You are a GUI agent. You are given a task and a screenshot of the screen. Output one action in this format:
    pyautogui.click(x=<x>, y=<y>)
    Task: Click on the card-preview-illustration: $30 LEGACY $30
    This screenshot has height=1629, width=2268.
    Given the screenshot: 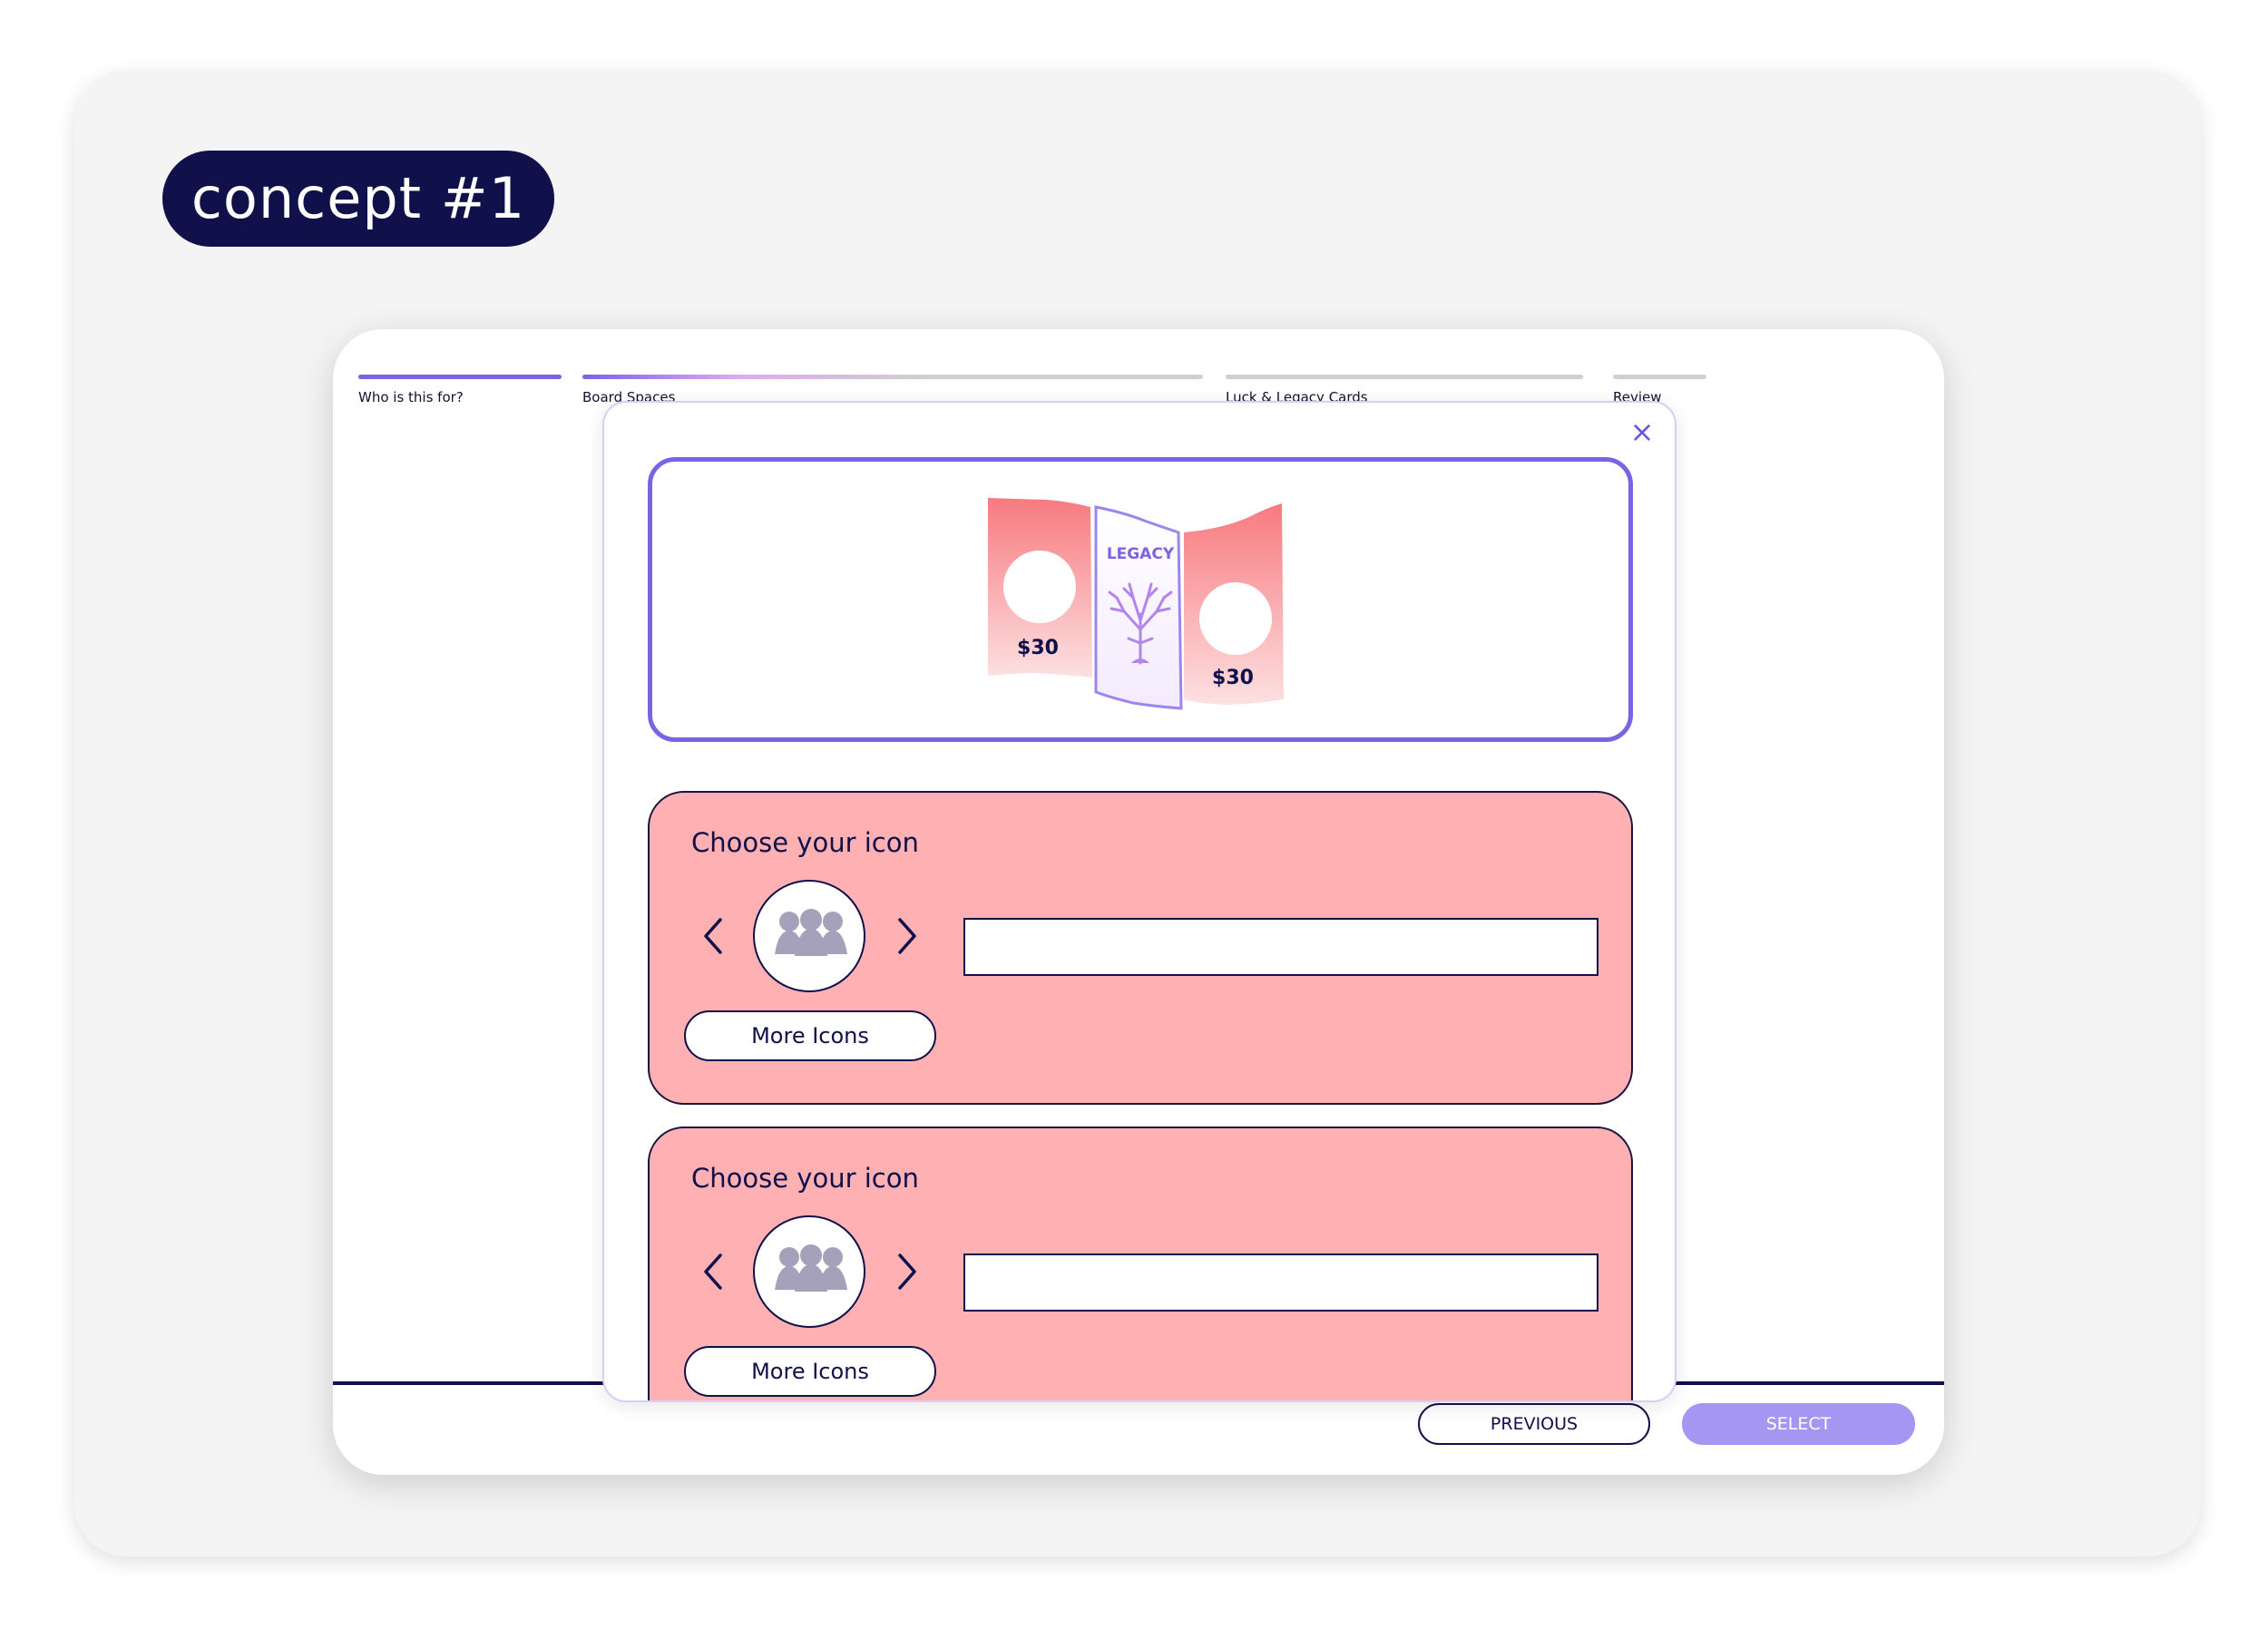 What is the action you would take?
    pyautogui.click(x=1136, y=604)
    